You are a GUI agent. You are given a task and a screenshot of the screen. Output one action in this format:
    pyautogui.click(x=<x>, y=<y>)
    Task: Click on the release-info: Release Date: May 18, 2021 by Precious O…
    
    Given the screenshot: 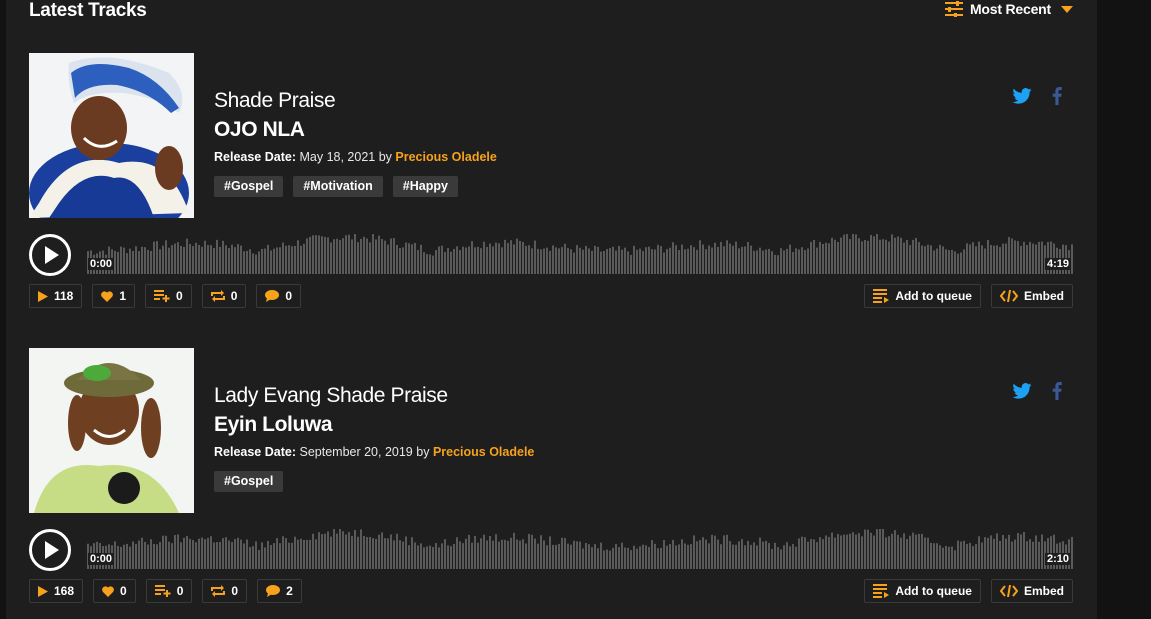 What is the action you would take?
    pyautogui.click(x=355, y=157)
    